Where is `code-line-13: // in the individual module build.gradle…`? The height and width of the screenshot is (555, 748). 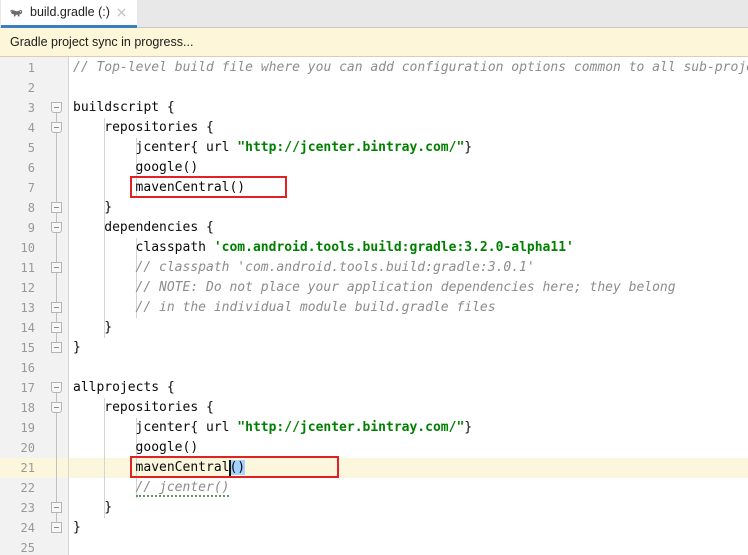
code-line-13: // in the individual module build.gradle… is located at coordinates (316, 308).